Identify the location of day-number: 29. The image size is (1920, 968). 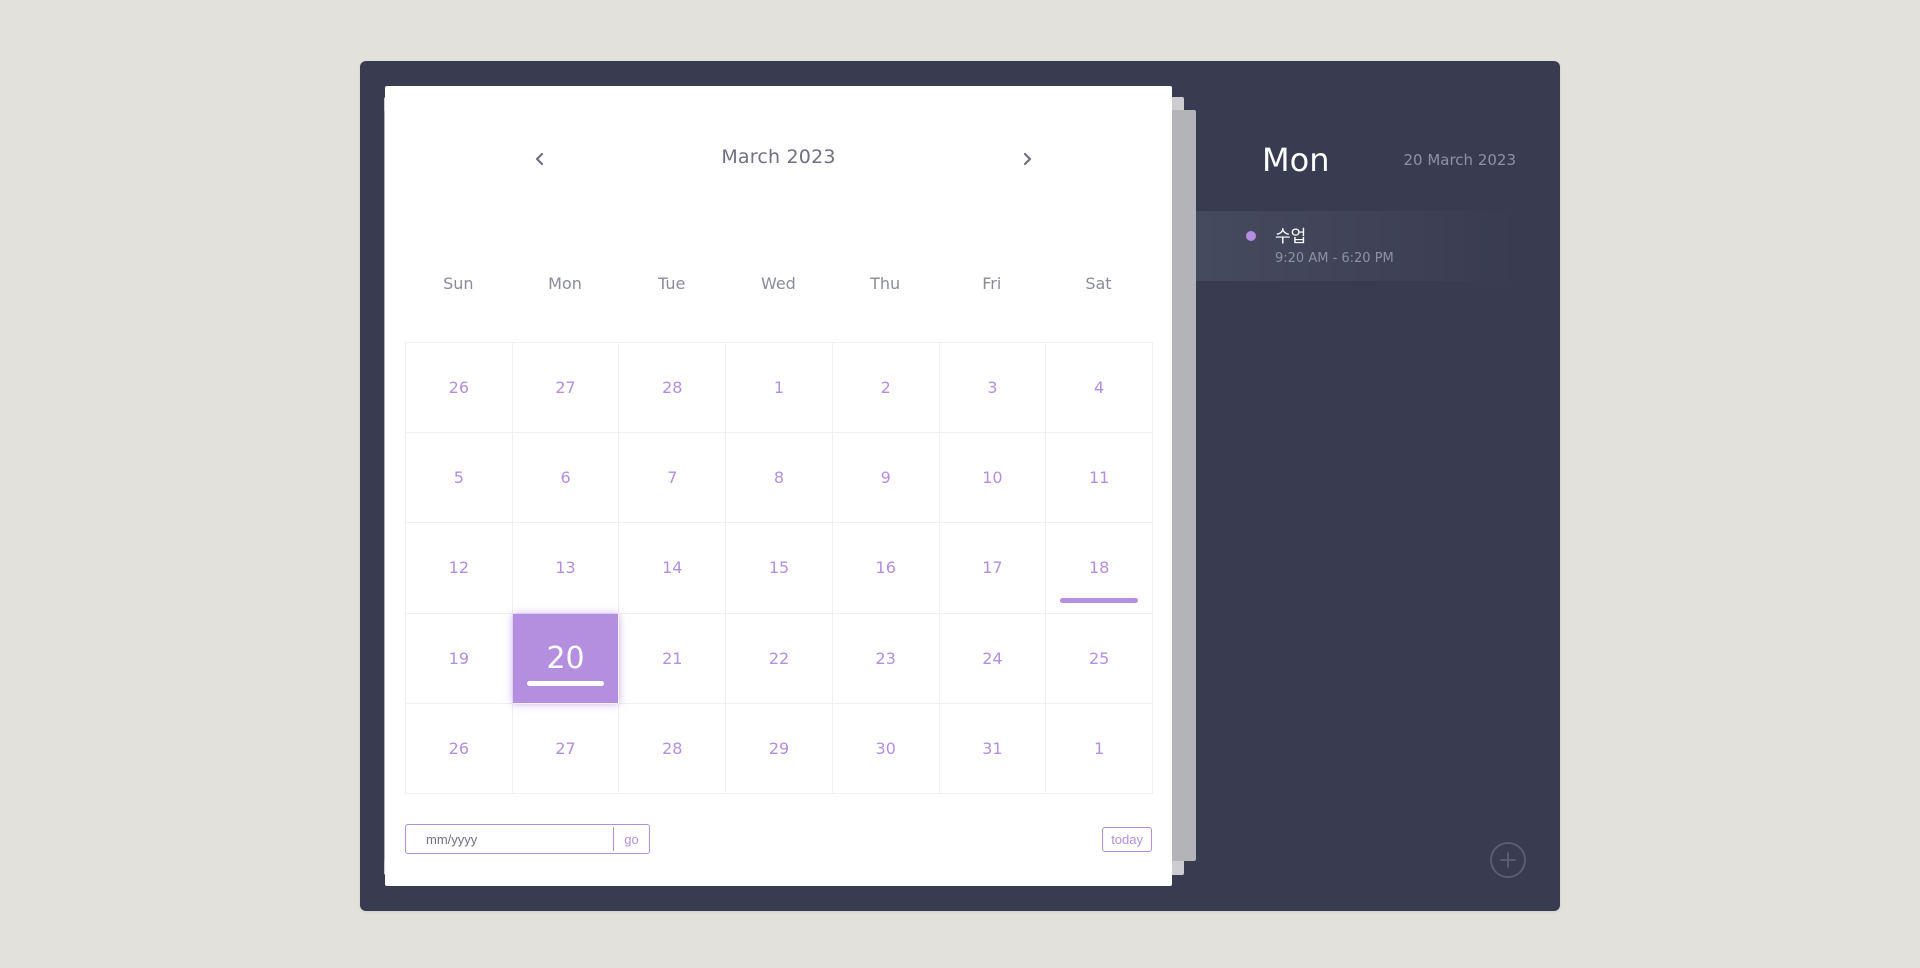
(779, 748).